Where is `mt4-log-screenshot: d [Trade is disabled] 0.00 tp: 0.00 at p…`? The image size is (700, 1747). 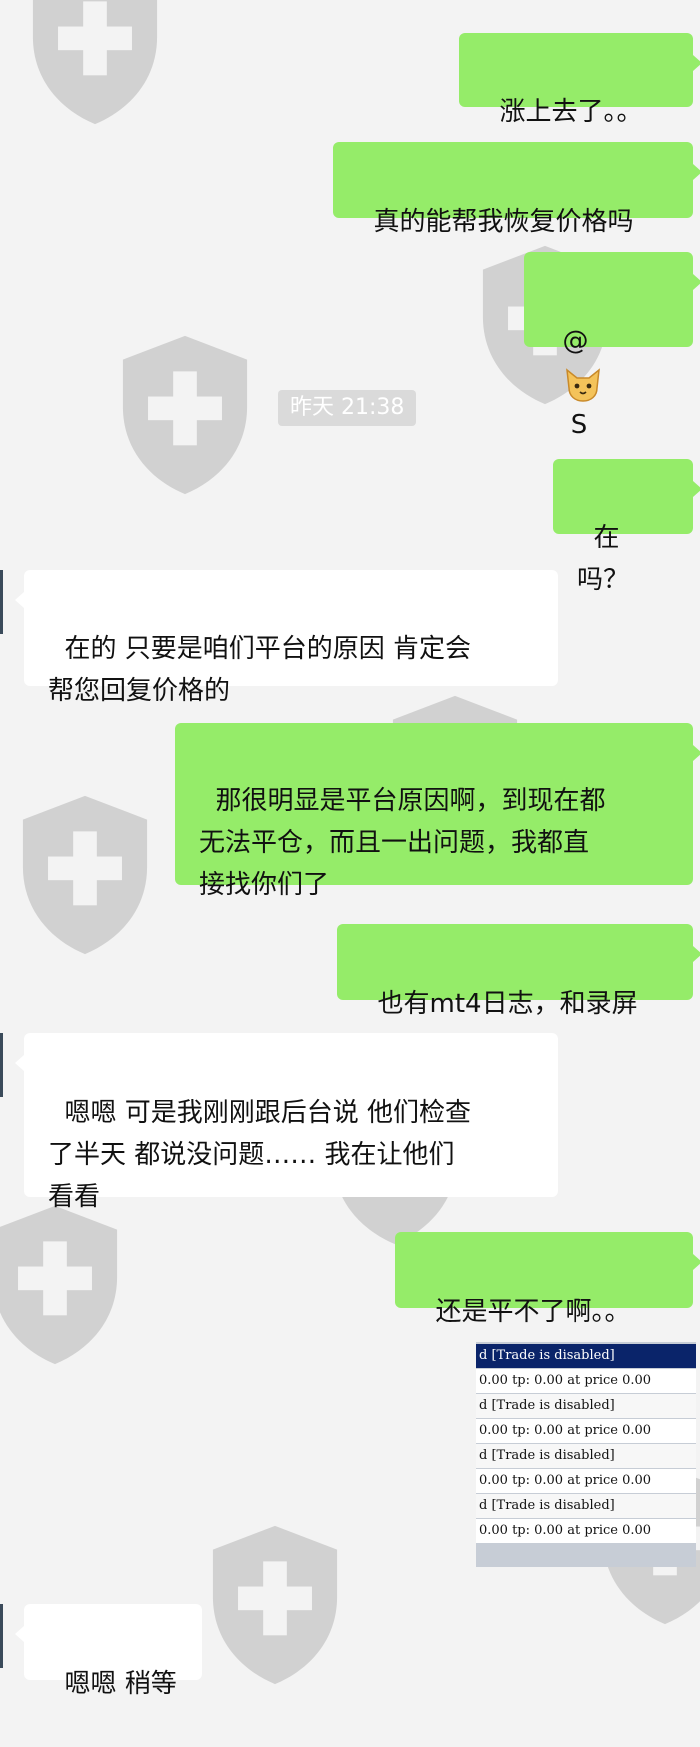 mt4-log-screenshot: d [Trade is disabled] 0.00 tp: 0.00 at p… is located at coordinates (586, 1454).